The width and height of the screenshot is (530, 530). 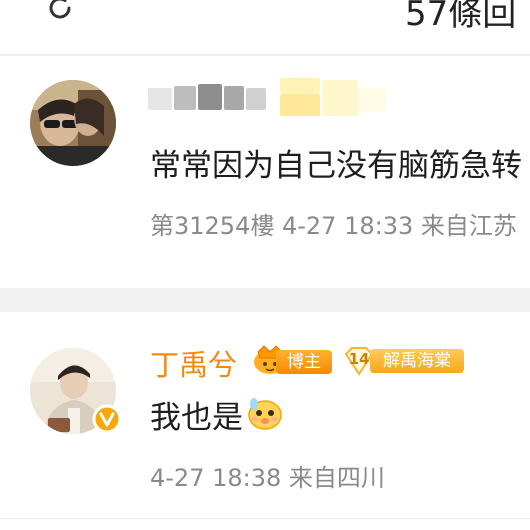 I want to click on blogger-badge-label: 博主, so click(x=304, y=362).